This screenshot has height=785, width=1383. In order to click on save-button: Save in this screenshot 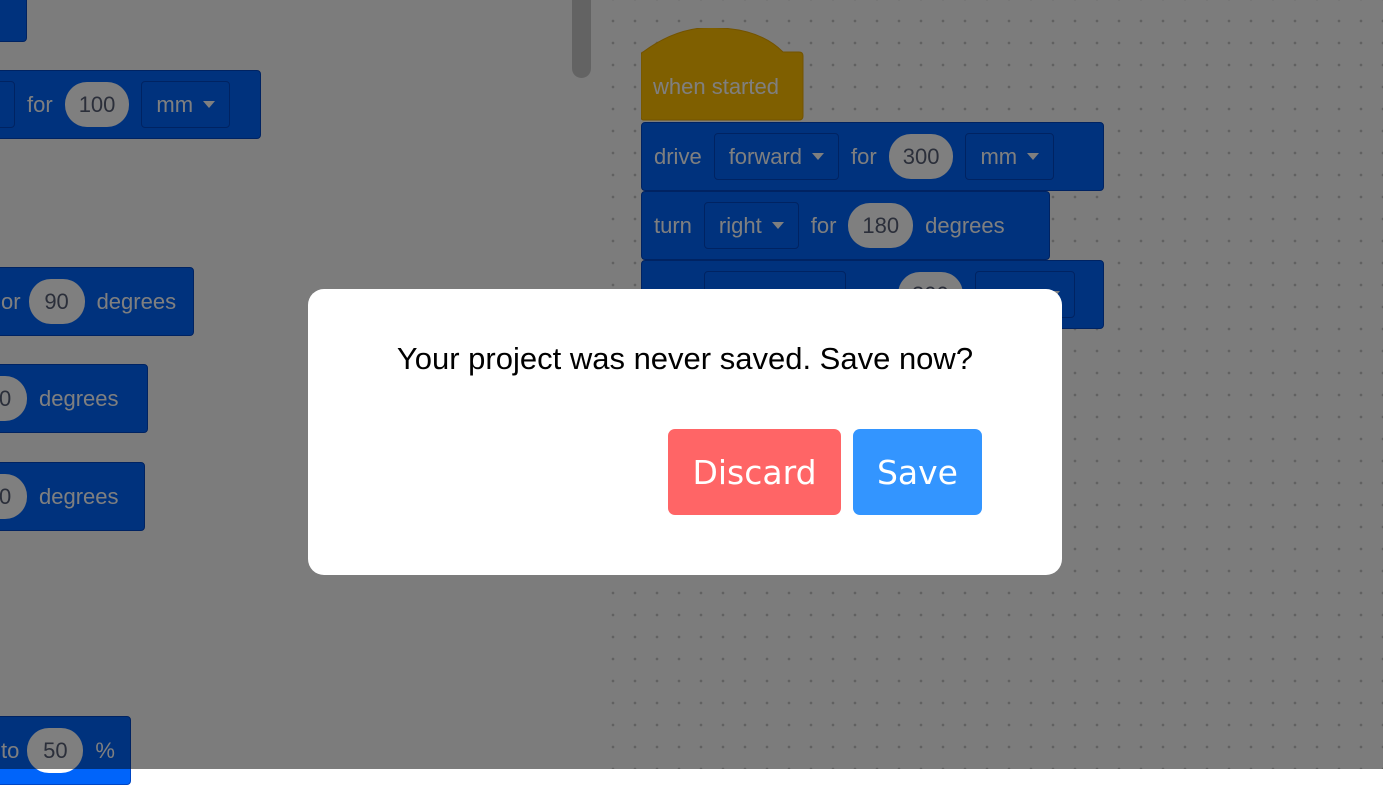, I will do `click(917, 472)`.